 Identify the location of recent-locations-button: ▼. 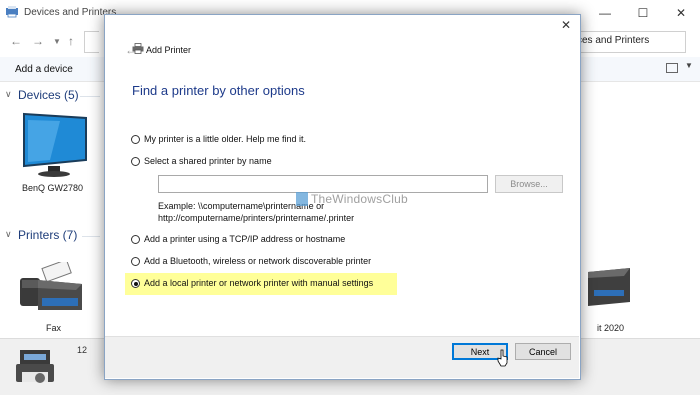
(57, 41).